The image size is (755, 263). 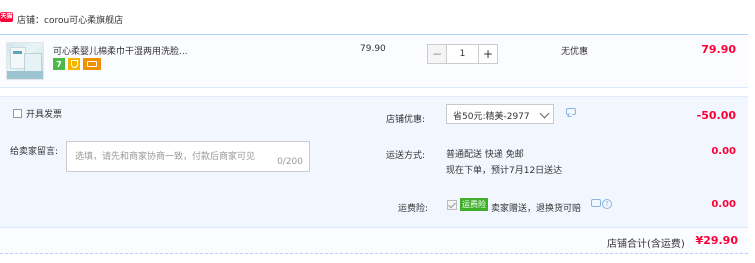 What do you see at coordinates (491, 117) in the screenshot?
I see `shop-discount-value: 省50元:精美-2977` at bounding box center [491, 117].